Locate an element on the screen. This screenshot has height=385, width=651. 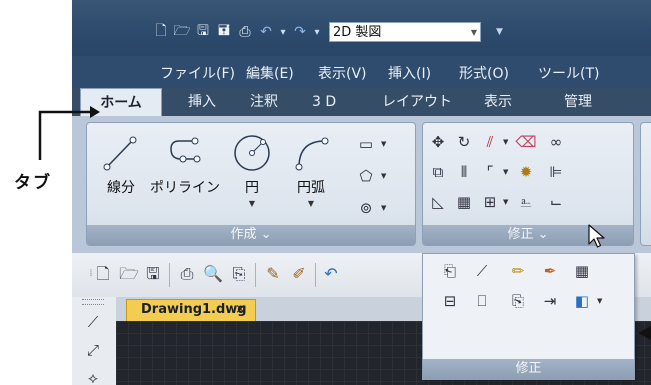
close-icon: × is located at coordinates (240, 309).